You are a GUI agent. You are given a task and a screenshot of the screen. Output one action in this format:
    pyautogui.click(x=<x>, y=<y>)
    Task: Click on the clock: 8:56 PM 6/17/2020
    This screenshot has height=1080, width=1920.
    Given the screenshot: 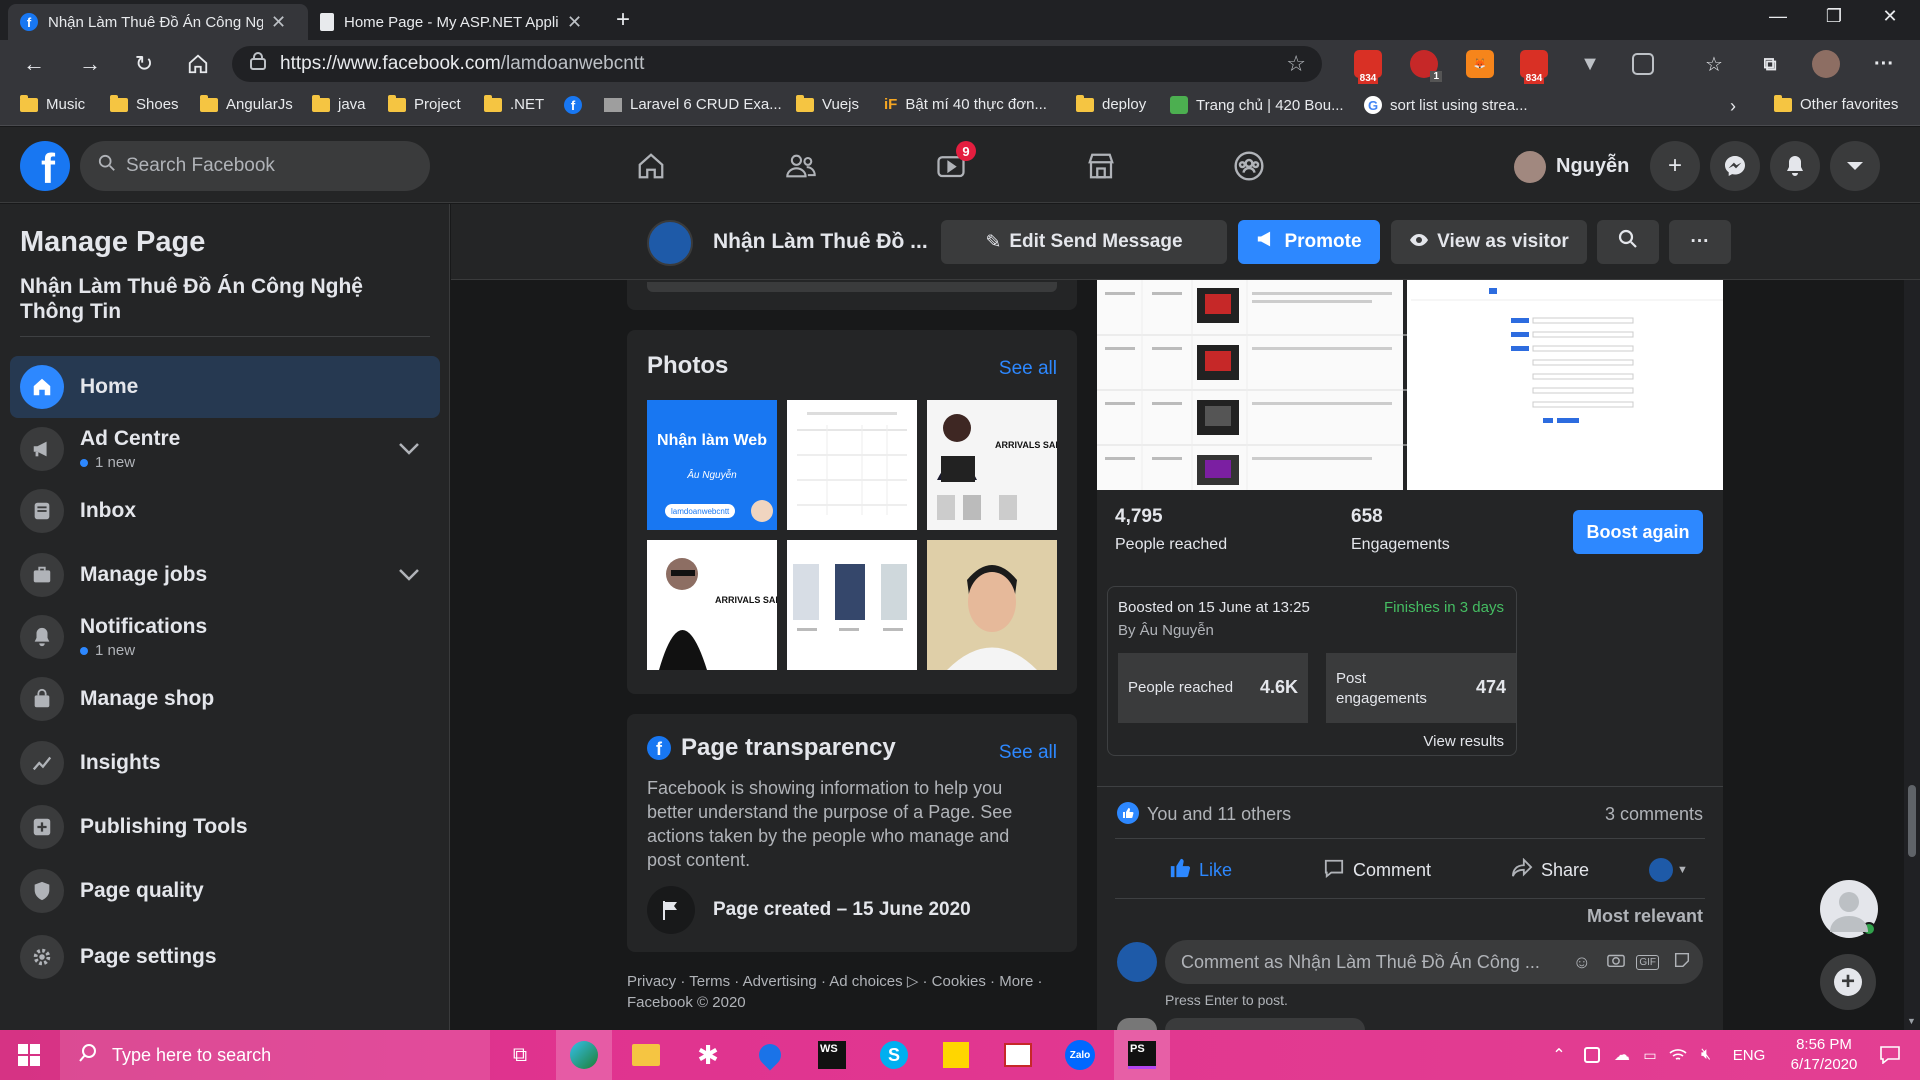 What is the action you would take?
    pyautogui.click(x=1824, y=1055)
    